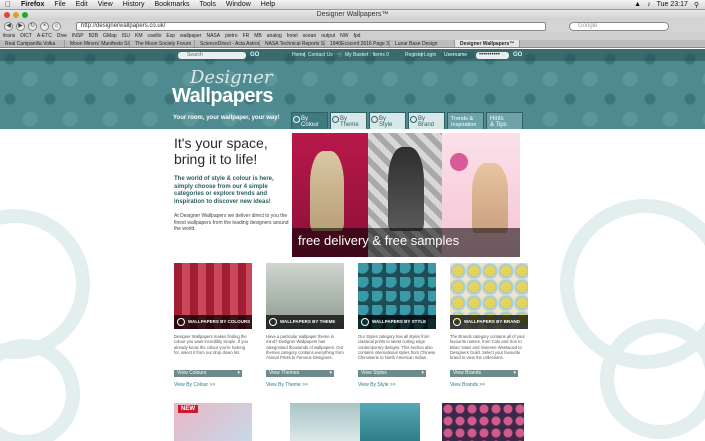  Describe the element at coordinates (82, 4) in the screenshot. I see `menu-edit: Edit` at that location.